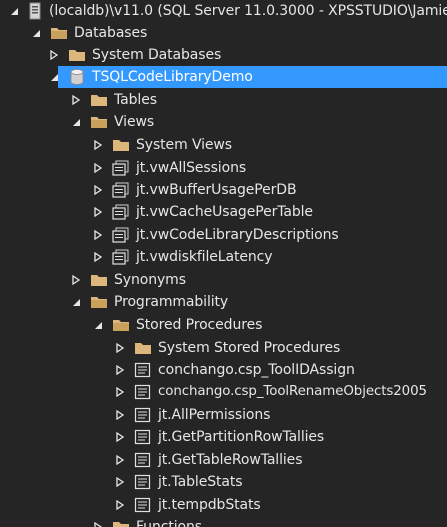 The height and width of the screenshot is (527, 447). Describe the element at coordinates (223, 521) in the screenshot. I see `tree-node-functions: Functions` at that location.